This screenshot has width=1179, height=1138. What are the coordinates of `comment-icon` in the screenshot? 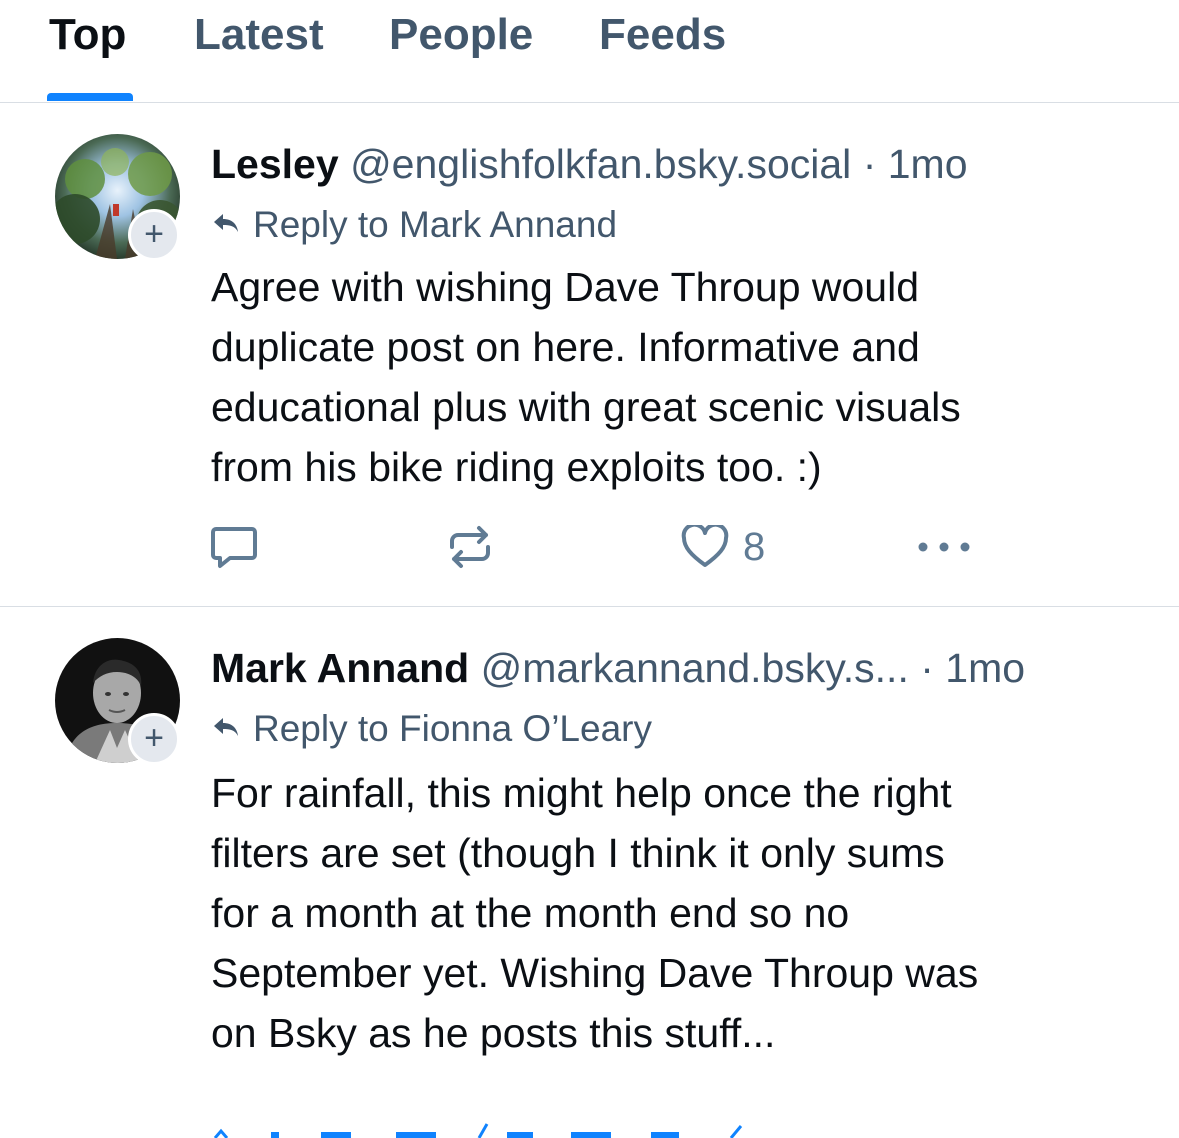 It's located at (234, 547).